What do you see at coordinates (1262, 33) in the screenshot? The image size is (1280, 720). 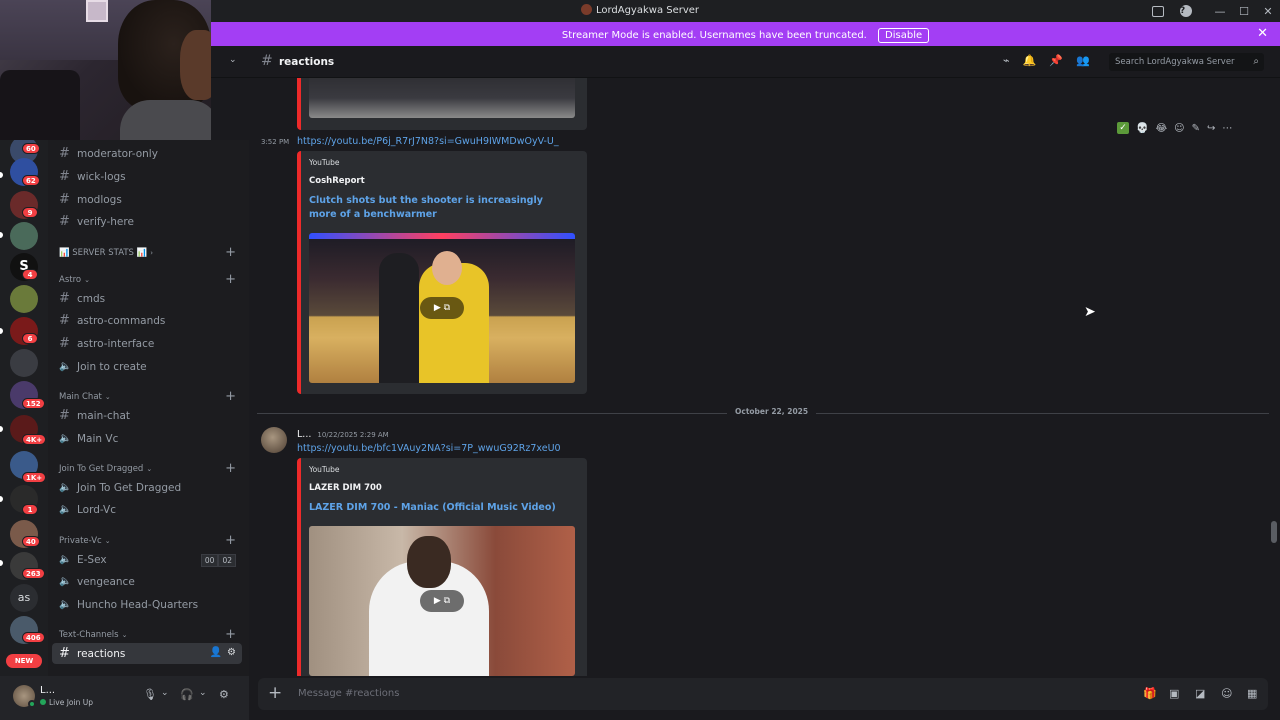 I see `banner-close-icon: ✕` at bounding box center [1262, 33].